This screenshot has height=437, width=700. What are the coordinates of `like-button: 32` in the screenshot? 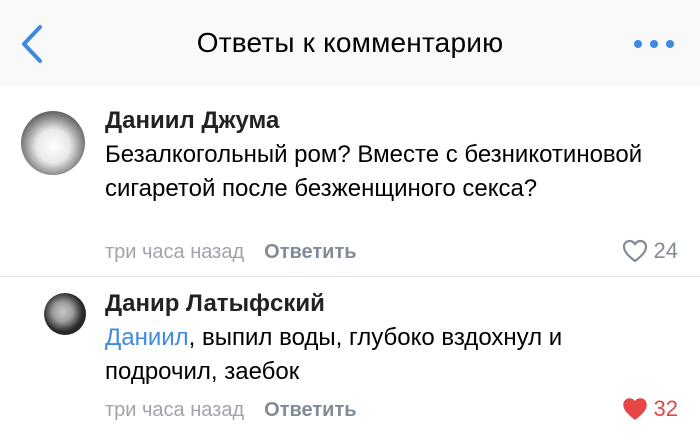 It's located at (650, 409).